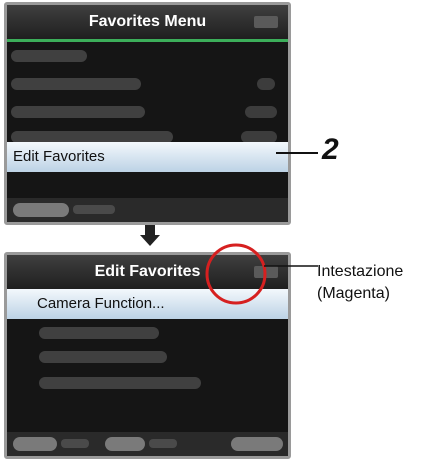 The height and width of the screenshot is (461, 431). What do you see at coordinates (353, 293) in the screenshot?
I see `header-label-line2: (Magenta)` at bounding box center [353, 293].